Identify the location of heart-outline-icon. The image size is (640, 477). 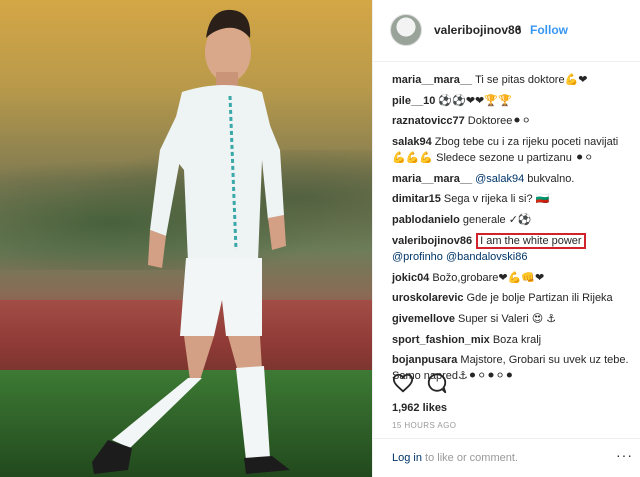
(403, 383).